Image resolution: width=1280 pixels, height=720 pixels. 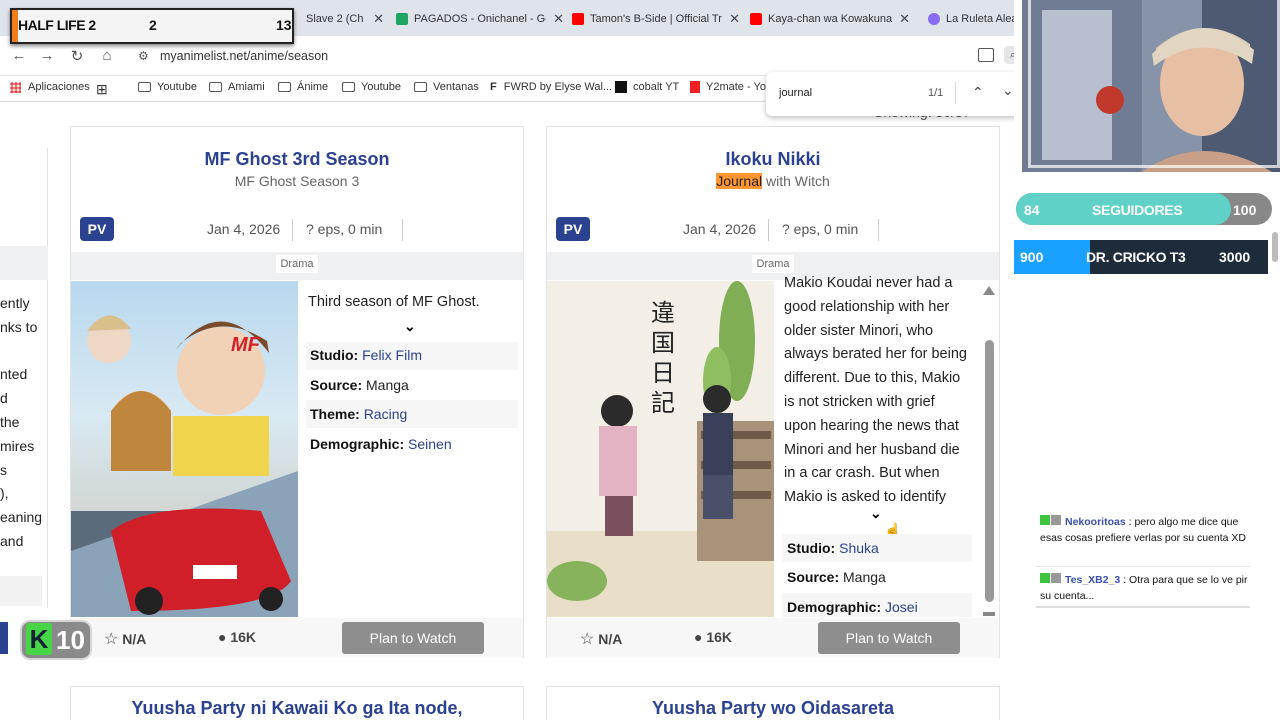 What do you see at coordinates (340, 19) in the screenshot?
I see `tab-slave: Slave 2 (Ch ✕` at bounding box center [340, 19].